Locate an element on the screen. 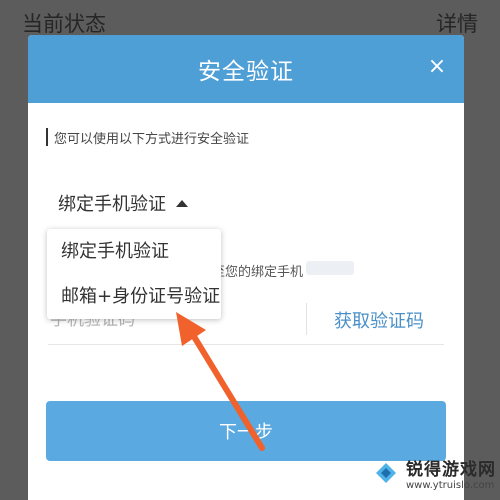 The height and width of the screenshot is (500, 500). dropdown-option-phone: 绑定手机验证 is located at coordinates (134, 251).